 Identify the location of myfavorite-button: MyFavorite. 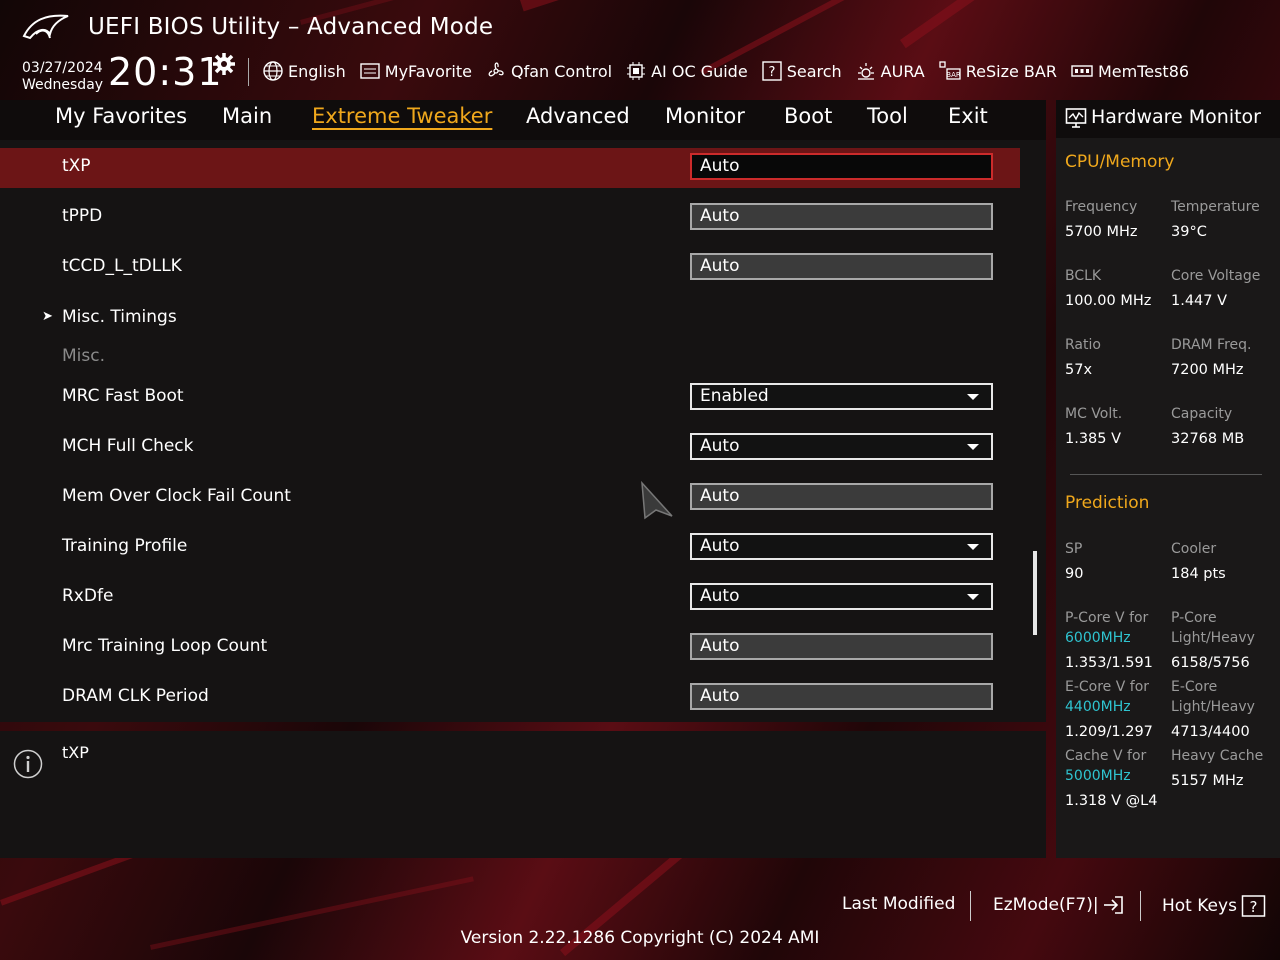
(415, 71).